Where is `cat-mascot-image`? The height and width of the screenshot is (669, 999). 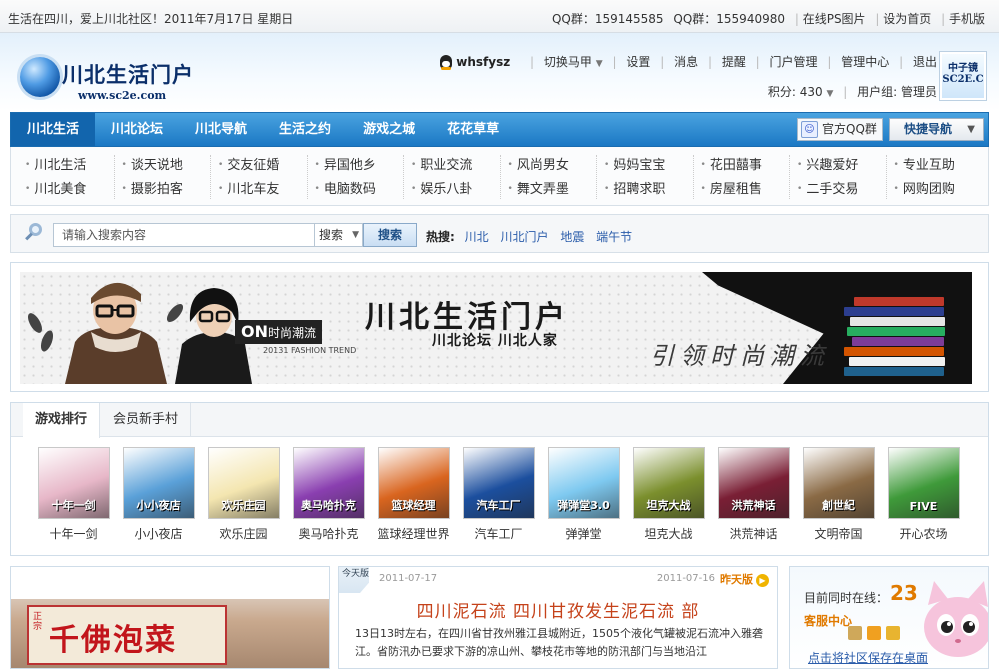
cat-mascot-image is located at coordinates (956, 619).